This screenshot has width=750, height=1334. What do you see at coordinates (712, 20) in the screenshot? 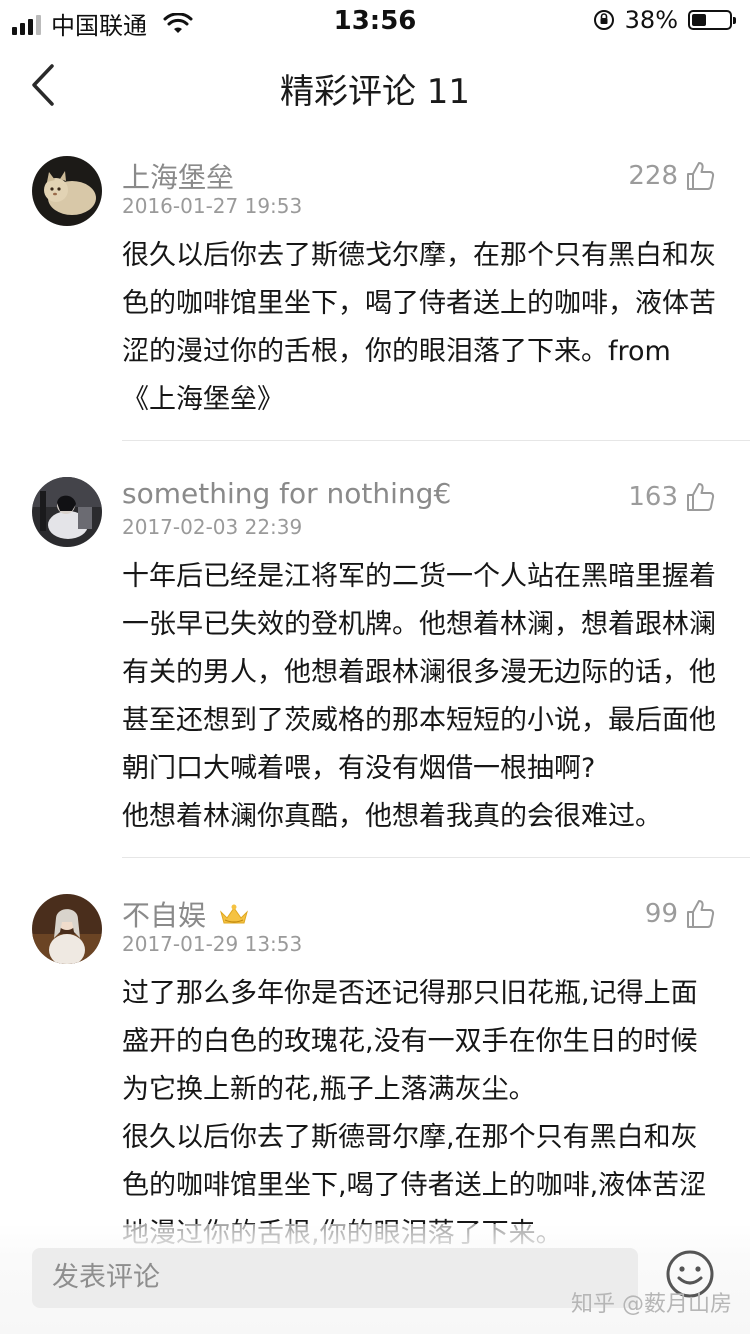
I see `battery-icon` at bounding box center [712, 20].